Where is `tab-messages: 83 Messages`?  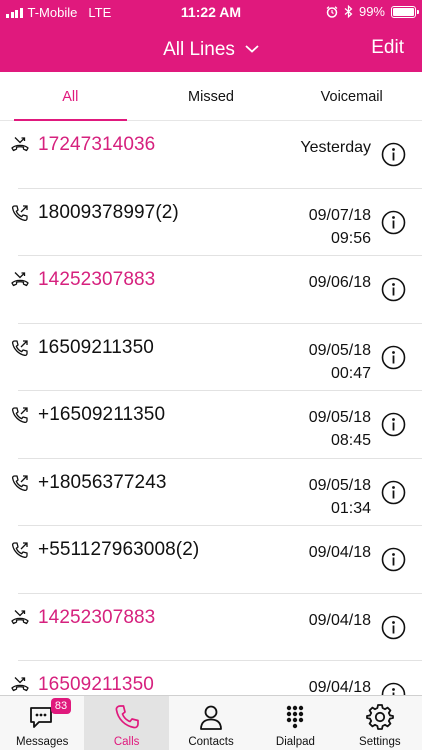
tab-messages: 83 Messages is located at coordinates (42, 723).